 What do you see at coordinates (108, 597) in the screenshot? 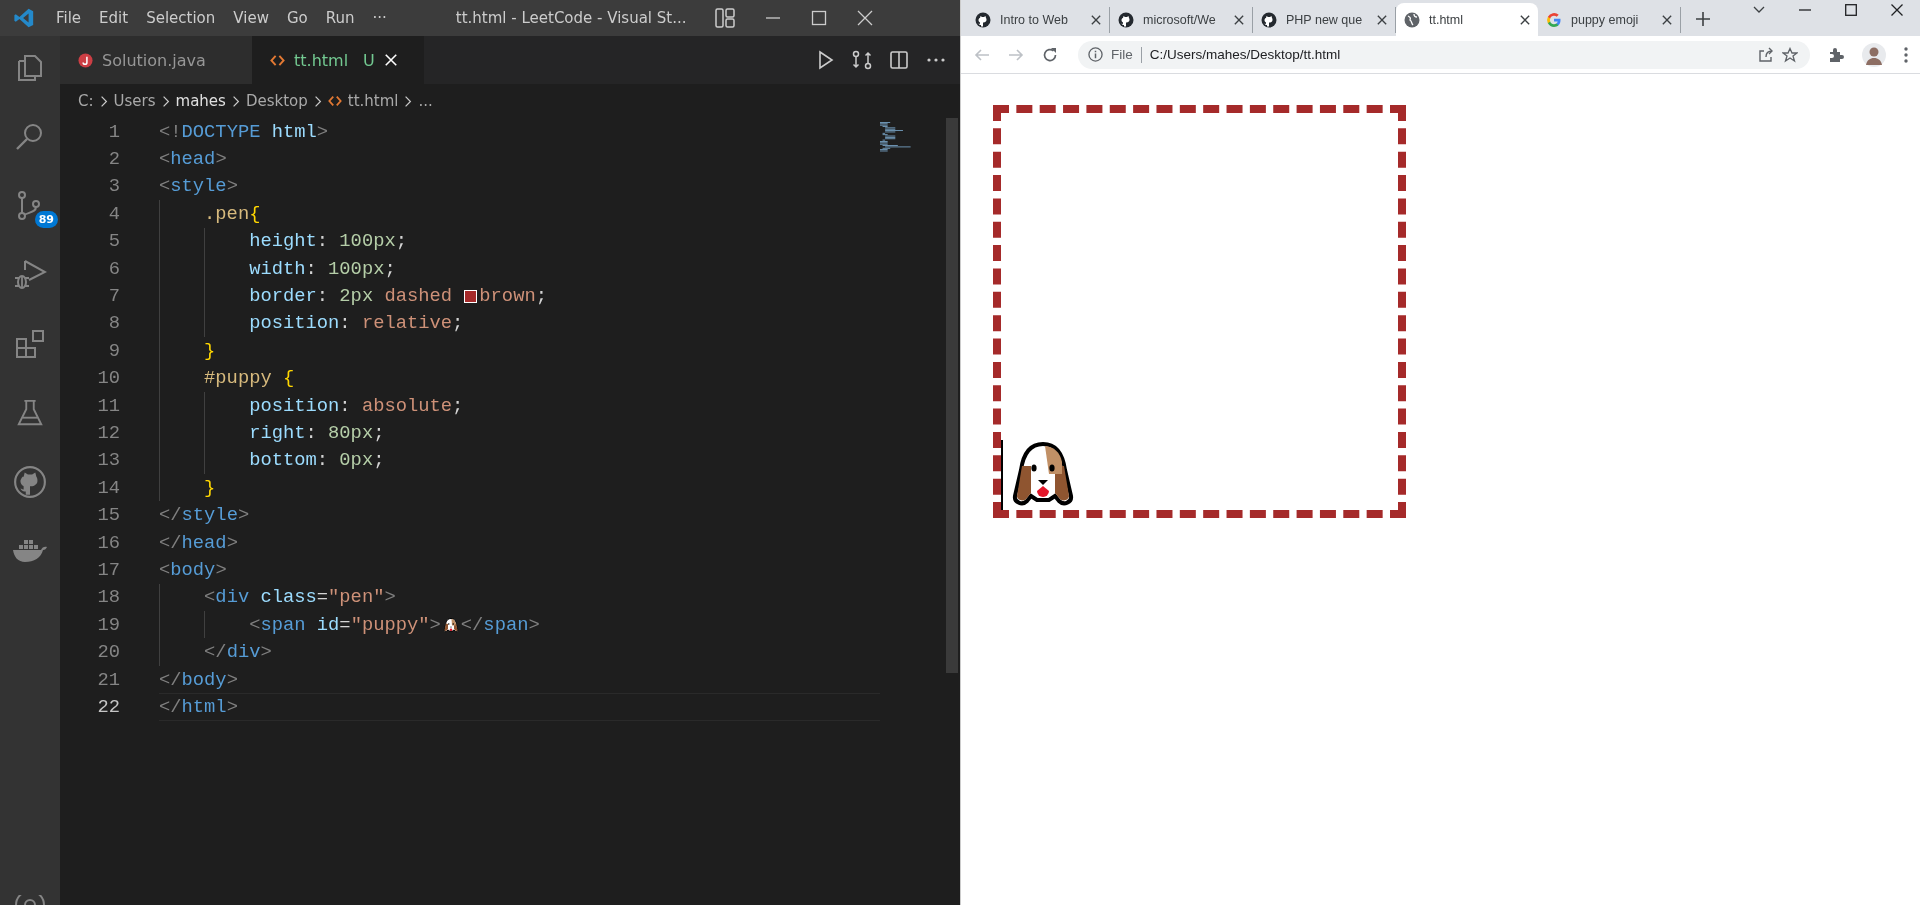
I see `line-number: 18` at bounding box center [108, 597].